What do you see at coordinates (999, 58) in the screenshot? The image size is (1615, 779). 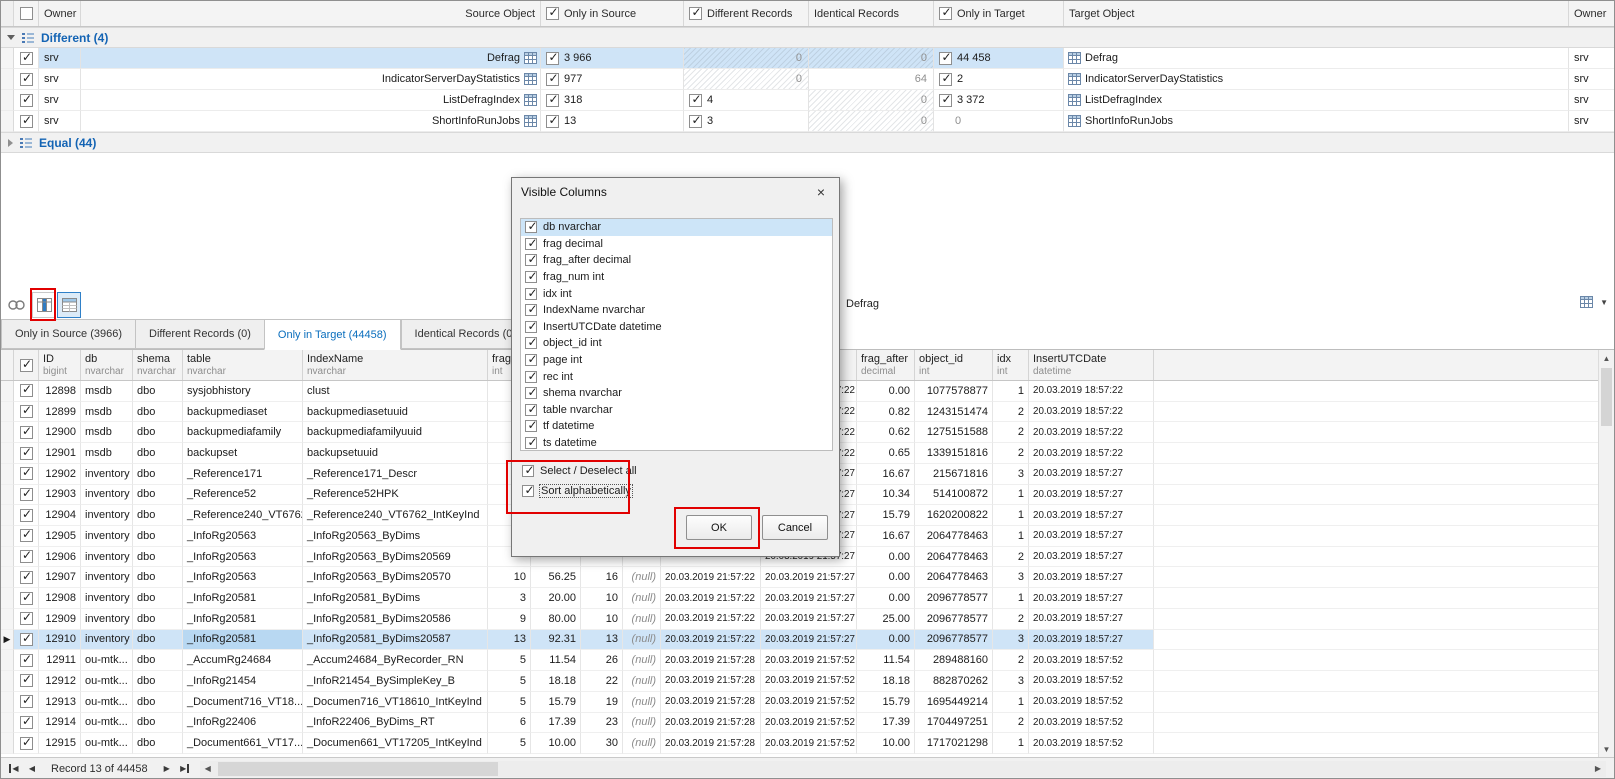 I see `only-in-target-cell: 44 458` at bounding box center [999, 58].